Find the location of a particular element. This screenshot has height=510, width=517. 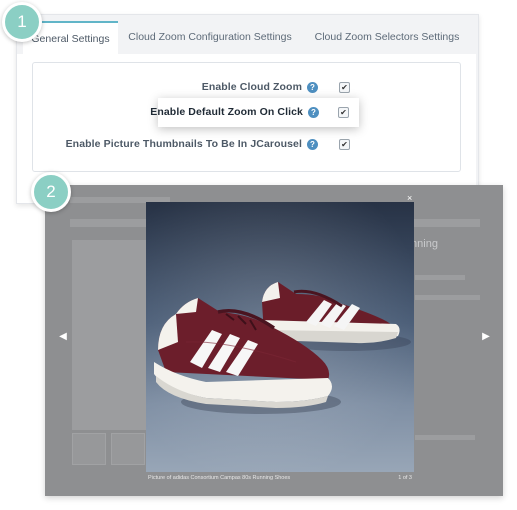

enable-default-zoom-on-click-checkbox: ✔ is located at coordinates (343, 112).